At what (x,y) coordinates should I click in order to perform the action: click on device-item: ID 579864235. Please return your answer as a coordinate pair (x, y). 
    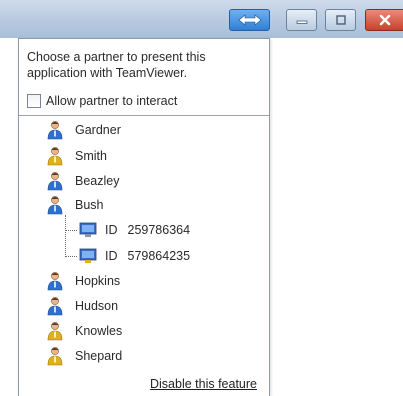
    Looking at the image, I should click on (134, 256).